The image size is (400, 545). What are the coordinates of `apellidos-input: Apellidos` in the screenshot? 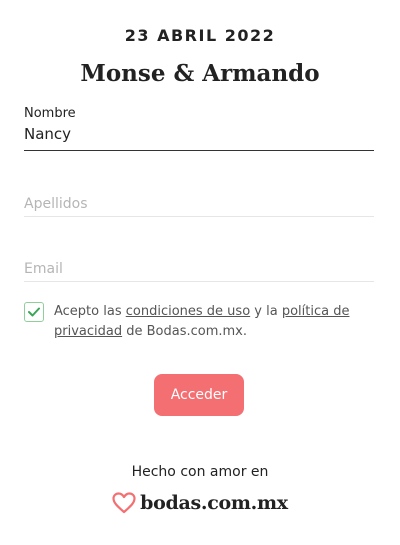 It's located at (199, 204).